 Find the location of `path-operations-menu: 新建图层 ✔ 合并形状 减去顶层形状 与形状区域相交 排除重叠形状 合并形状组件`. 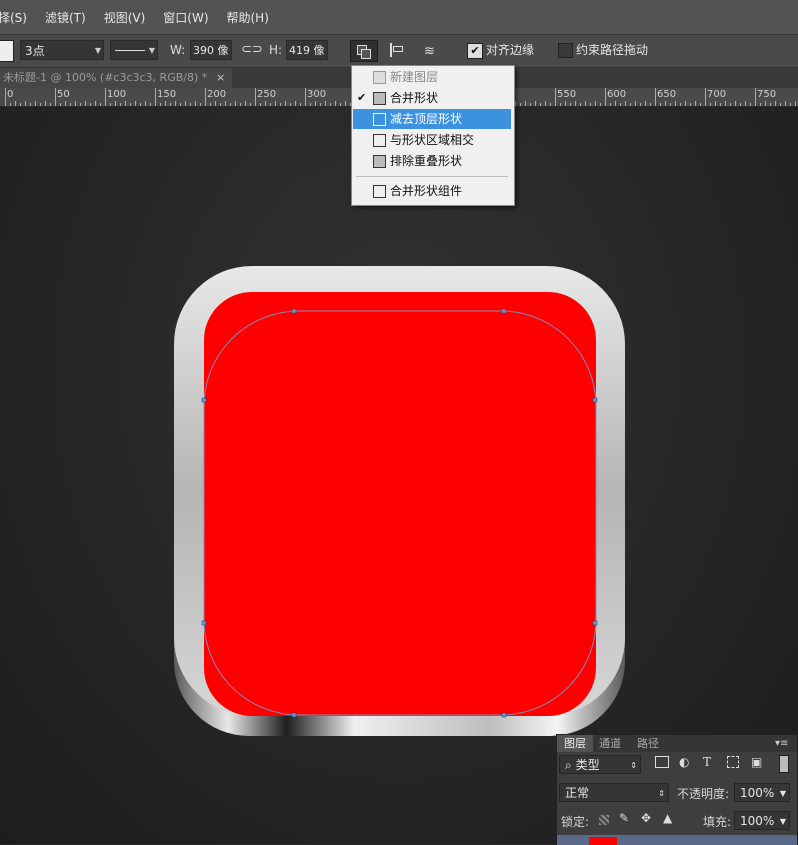

path-operations-menu: 新建图层 ✔ 合并形状 减去顶层形状 与形状区域相交 排除重叠形状 合并形状组件 is located at coordinates (433, 135).